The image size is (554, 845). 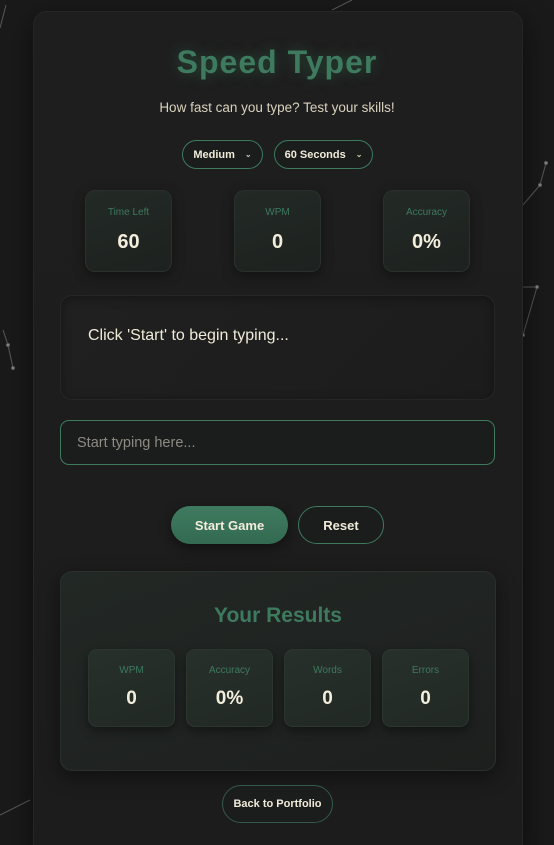 What do you see at coordinates (425, 670) in the screenshot?
I see `result-errors-label: Errors` at bounding box center [425, 670].